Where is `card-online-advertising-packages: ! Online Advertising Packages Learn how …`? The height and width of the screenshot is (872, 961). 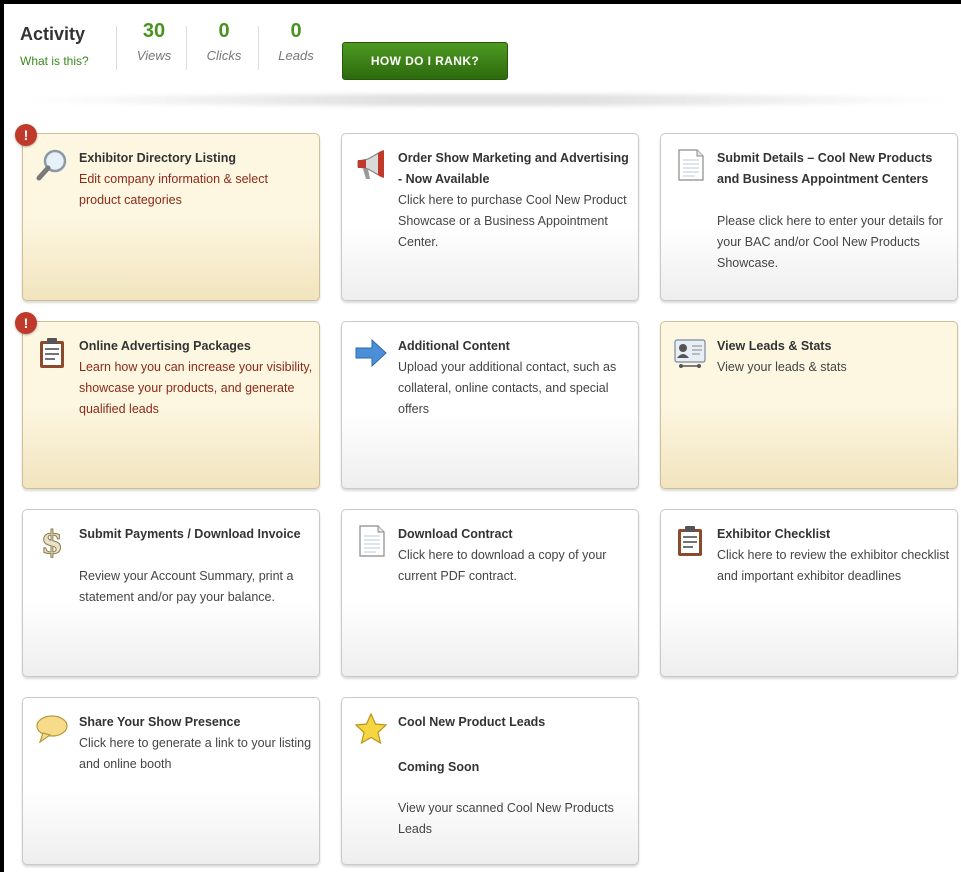
card-online-advertising-packages: ! Online Advertising Packages Learn how … is located at coordinates (167, 400).